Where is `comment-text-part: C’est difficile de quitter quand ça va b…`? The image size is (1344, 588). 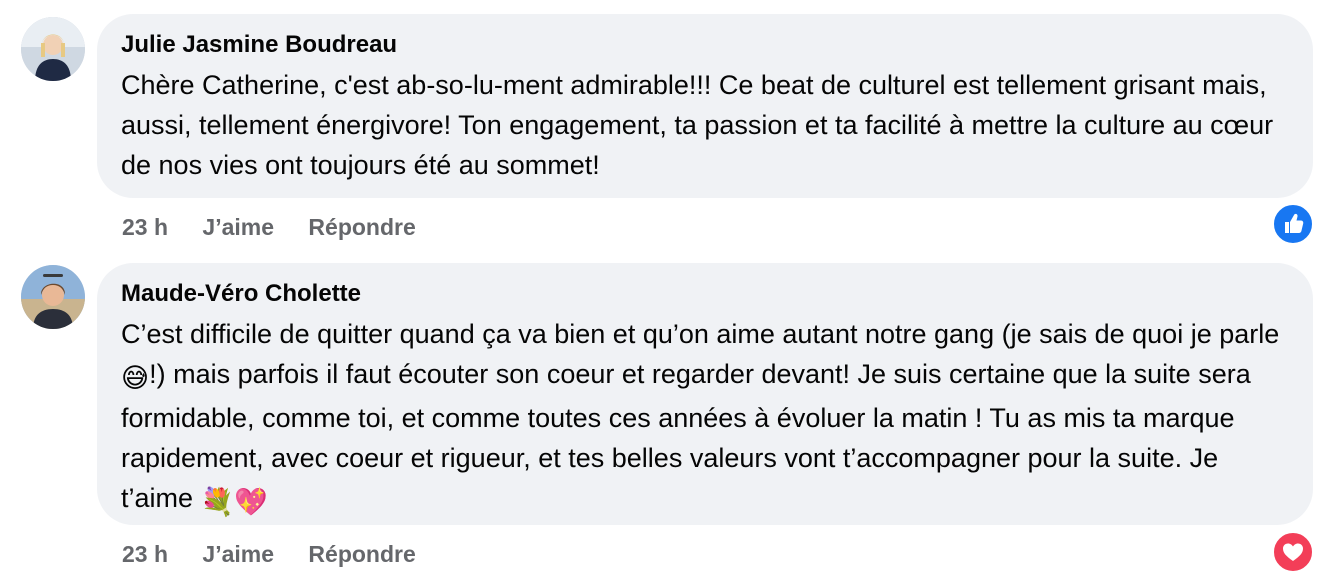
comment-text-part: C’est difficile de quitter quand ça va b… is located at coordinates (700, 334).